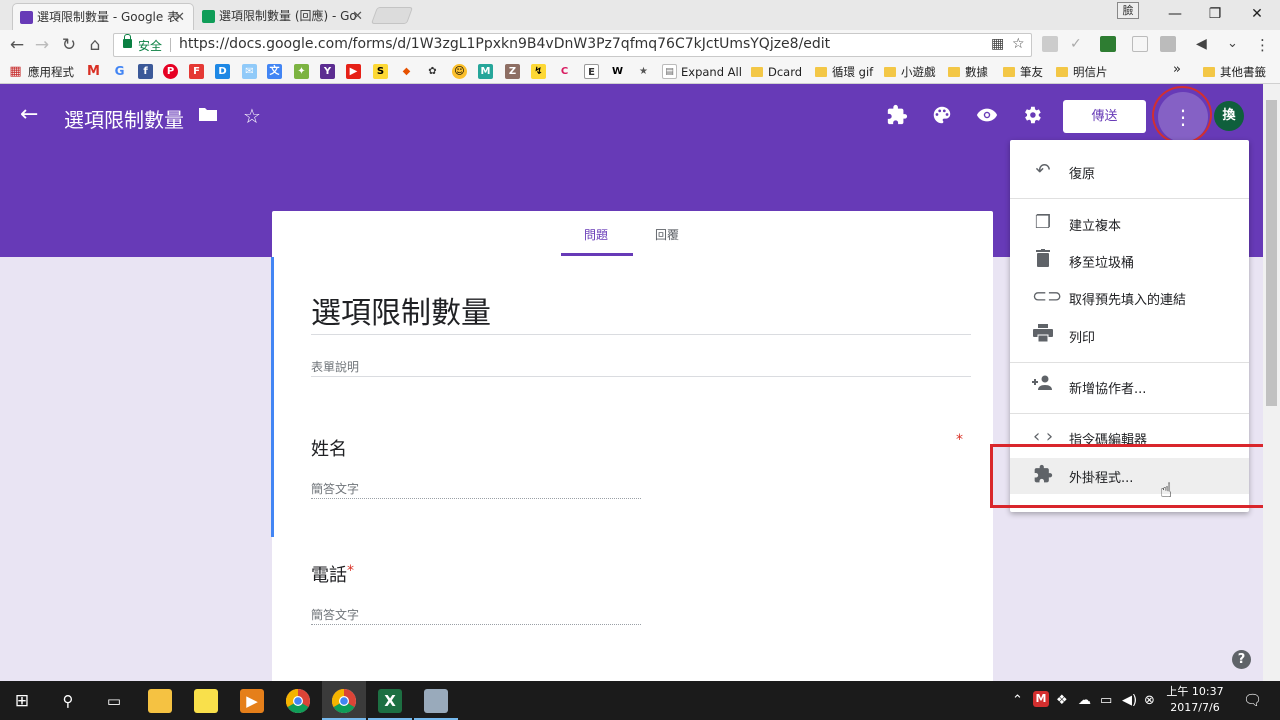 Image resolution: width=1280 pixels, height=720 pixels. I want to click on bookmark-games: 小遊戲, so click(910, 72).